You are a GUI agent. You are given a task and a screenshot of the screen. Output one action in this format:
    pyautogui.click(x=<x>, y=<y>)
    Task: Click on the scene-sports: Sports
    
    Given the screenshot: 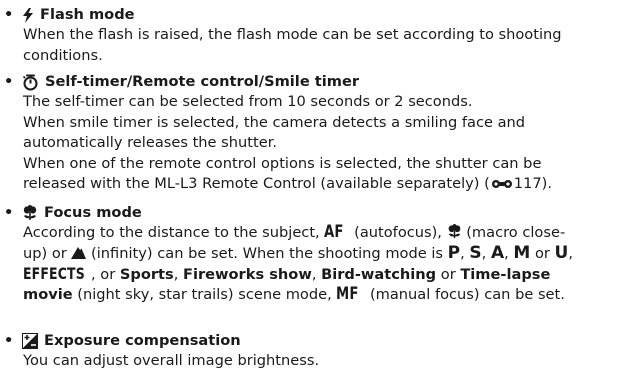 What is the action you would take?
    pyautogui.click(x=146, y=274)
    